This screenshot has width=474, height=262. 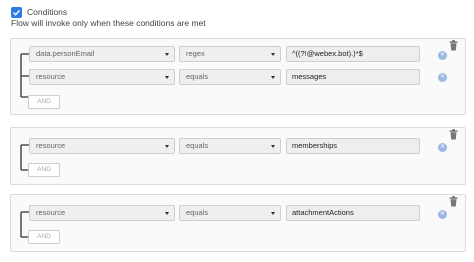 I want to click on checkmark-icon, so click(x=17, y=12).